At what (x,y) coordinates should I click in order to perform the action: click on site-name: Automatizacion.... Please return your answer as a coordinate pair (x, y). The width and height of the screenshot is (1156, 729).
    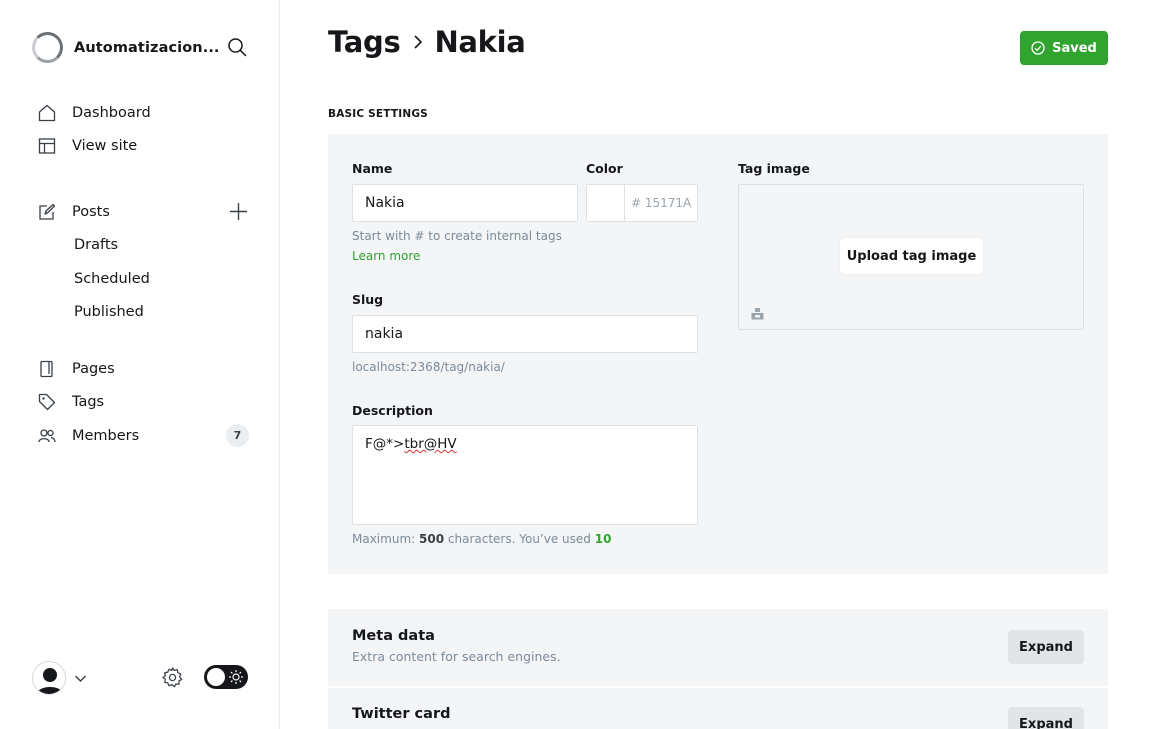
    Looking at the image, I should click on (147, 47).